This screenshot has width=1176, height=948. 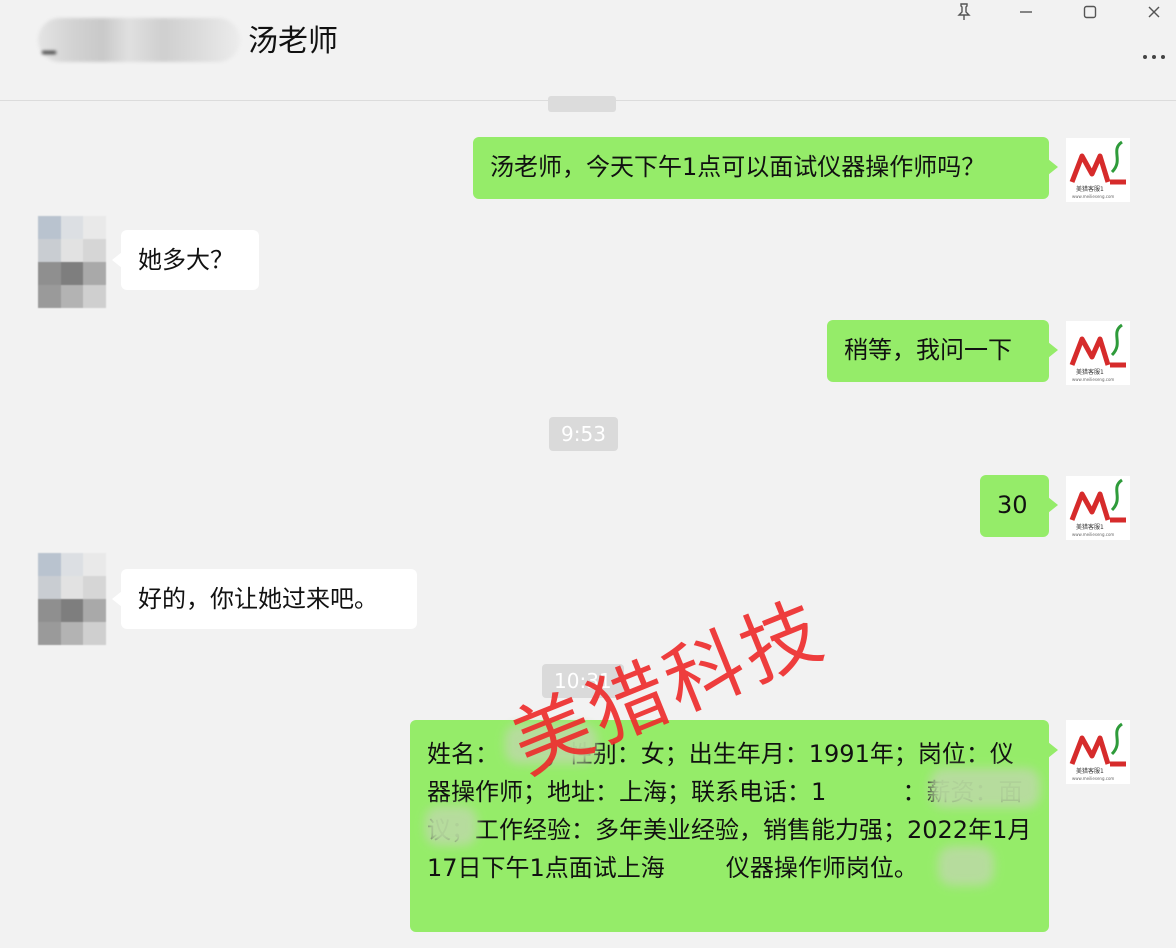 What do you see at coordinates (582, 104) in the screenshot?
I see `previous-timestamp-stub` at bounding box center [582, 104].